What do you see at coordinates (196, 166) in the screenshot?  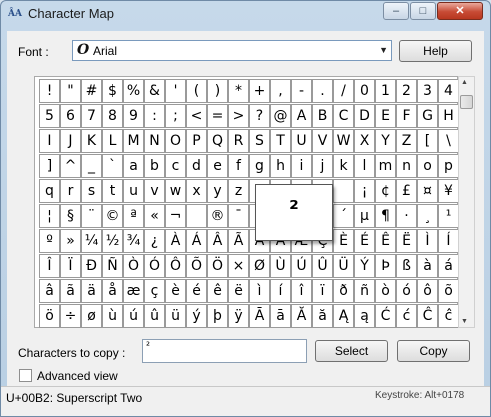 I see `character-cell: d` at bounding box center [196, 166].